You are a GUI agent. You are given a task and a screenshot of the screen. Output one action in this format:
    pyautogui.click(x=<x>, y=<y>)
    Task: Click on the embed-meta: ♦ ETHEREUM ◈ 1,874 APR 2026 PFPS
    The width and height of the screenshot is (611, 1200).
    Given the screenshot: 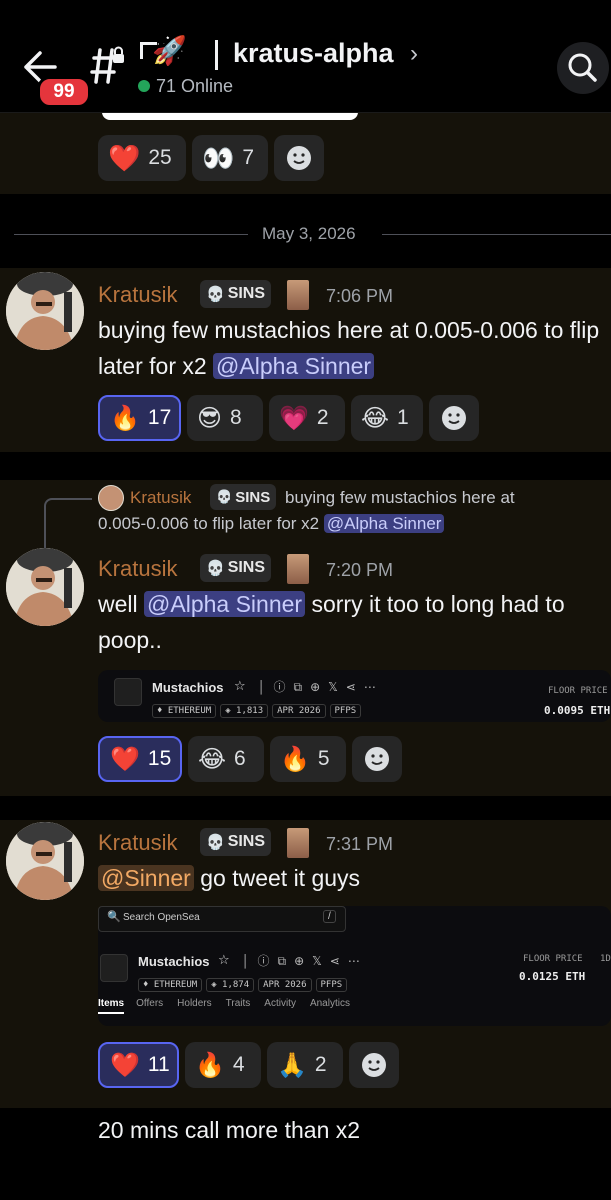 What is the action you would take?
    pyautogui.click(x=244, y=983)
    